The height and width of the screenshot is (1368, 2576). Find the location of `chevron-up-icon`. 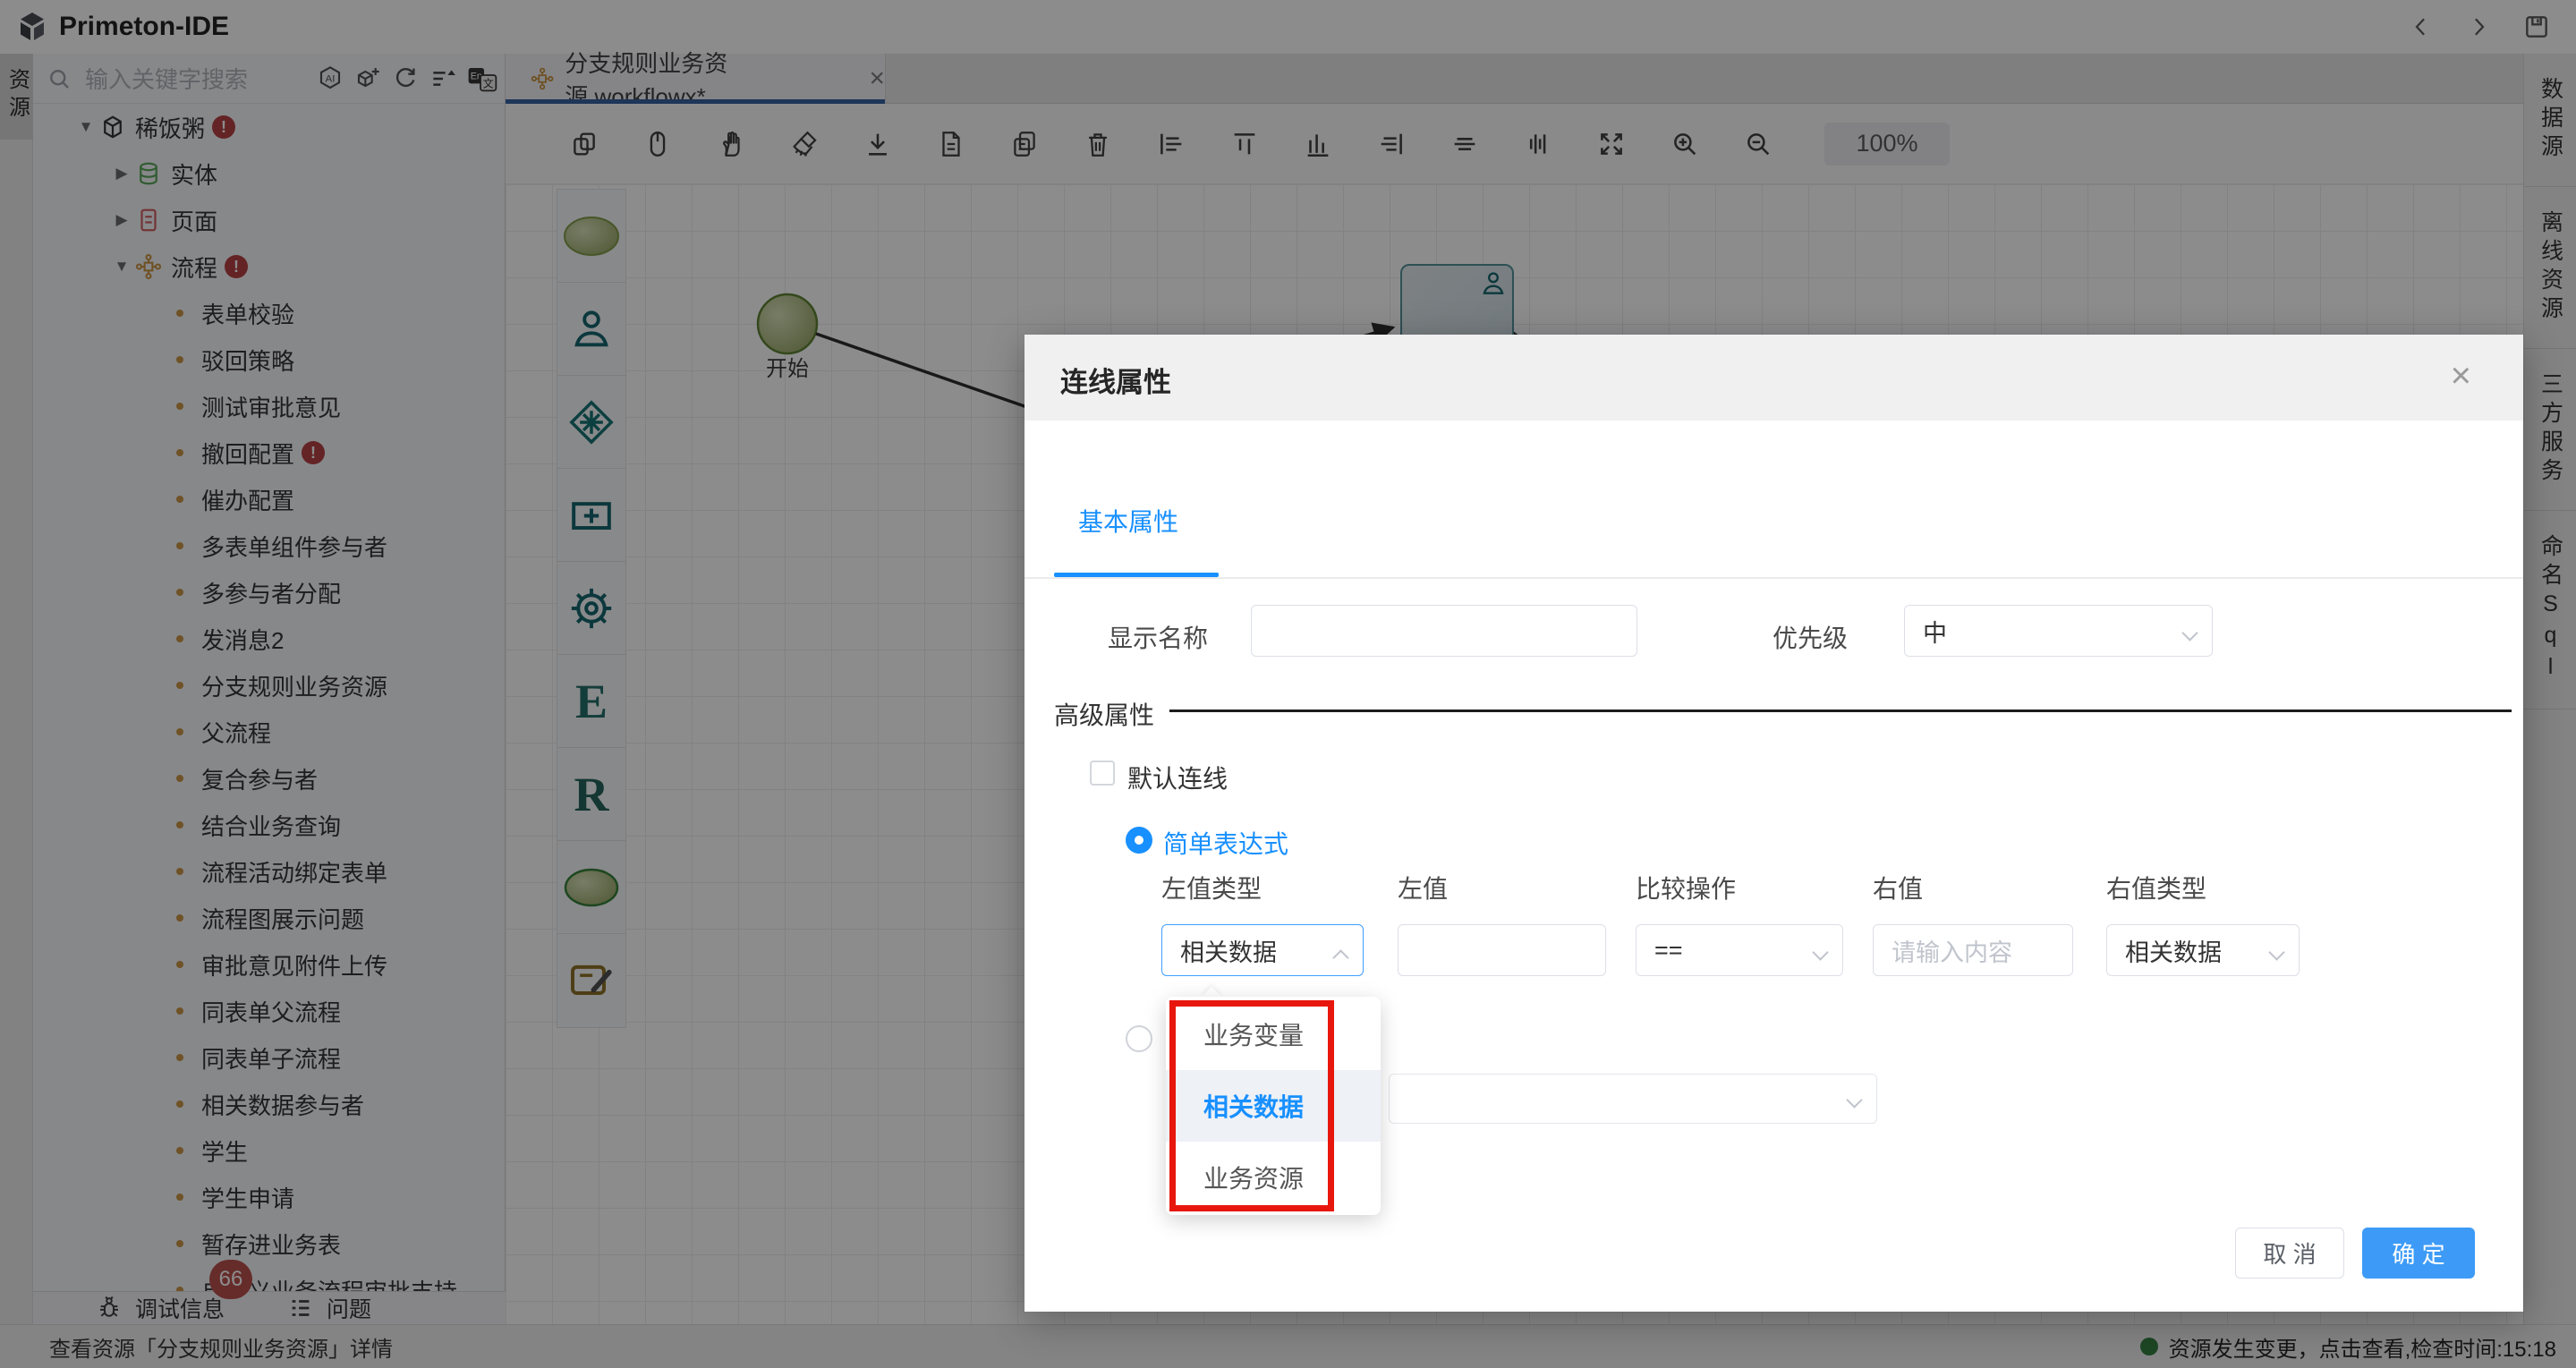

chevron-up-icon is located at coordinates (1340, 957).